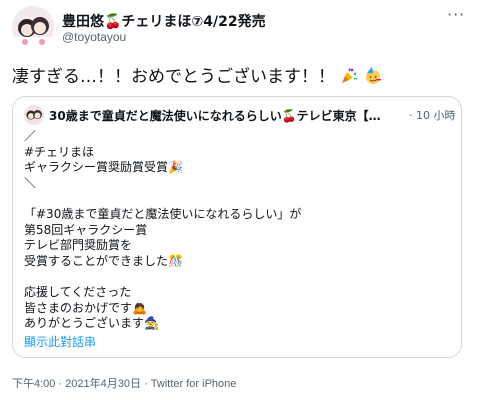 Image resolution: width=478 pixels, height=400 pixels. What do you see at coordinates (91, 323) in the screenshot?
I see `quoted-line: ありがとうございます🧙` at bounding box center [91, 323].